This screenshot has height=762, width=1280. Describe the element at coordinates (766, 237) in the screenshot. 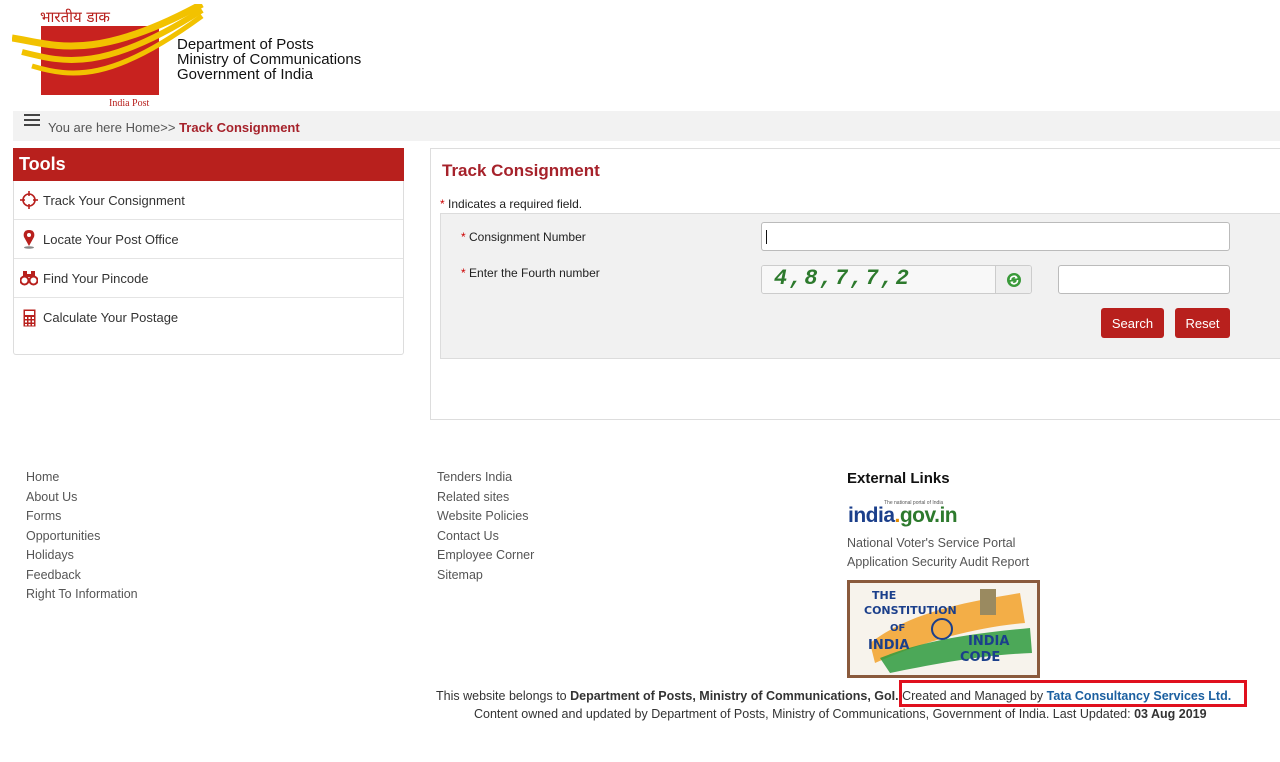

I see `text-cursor` at that location.